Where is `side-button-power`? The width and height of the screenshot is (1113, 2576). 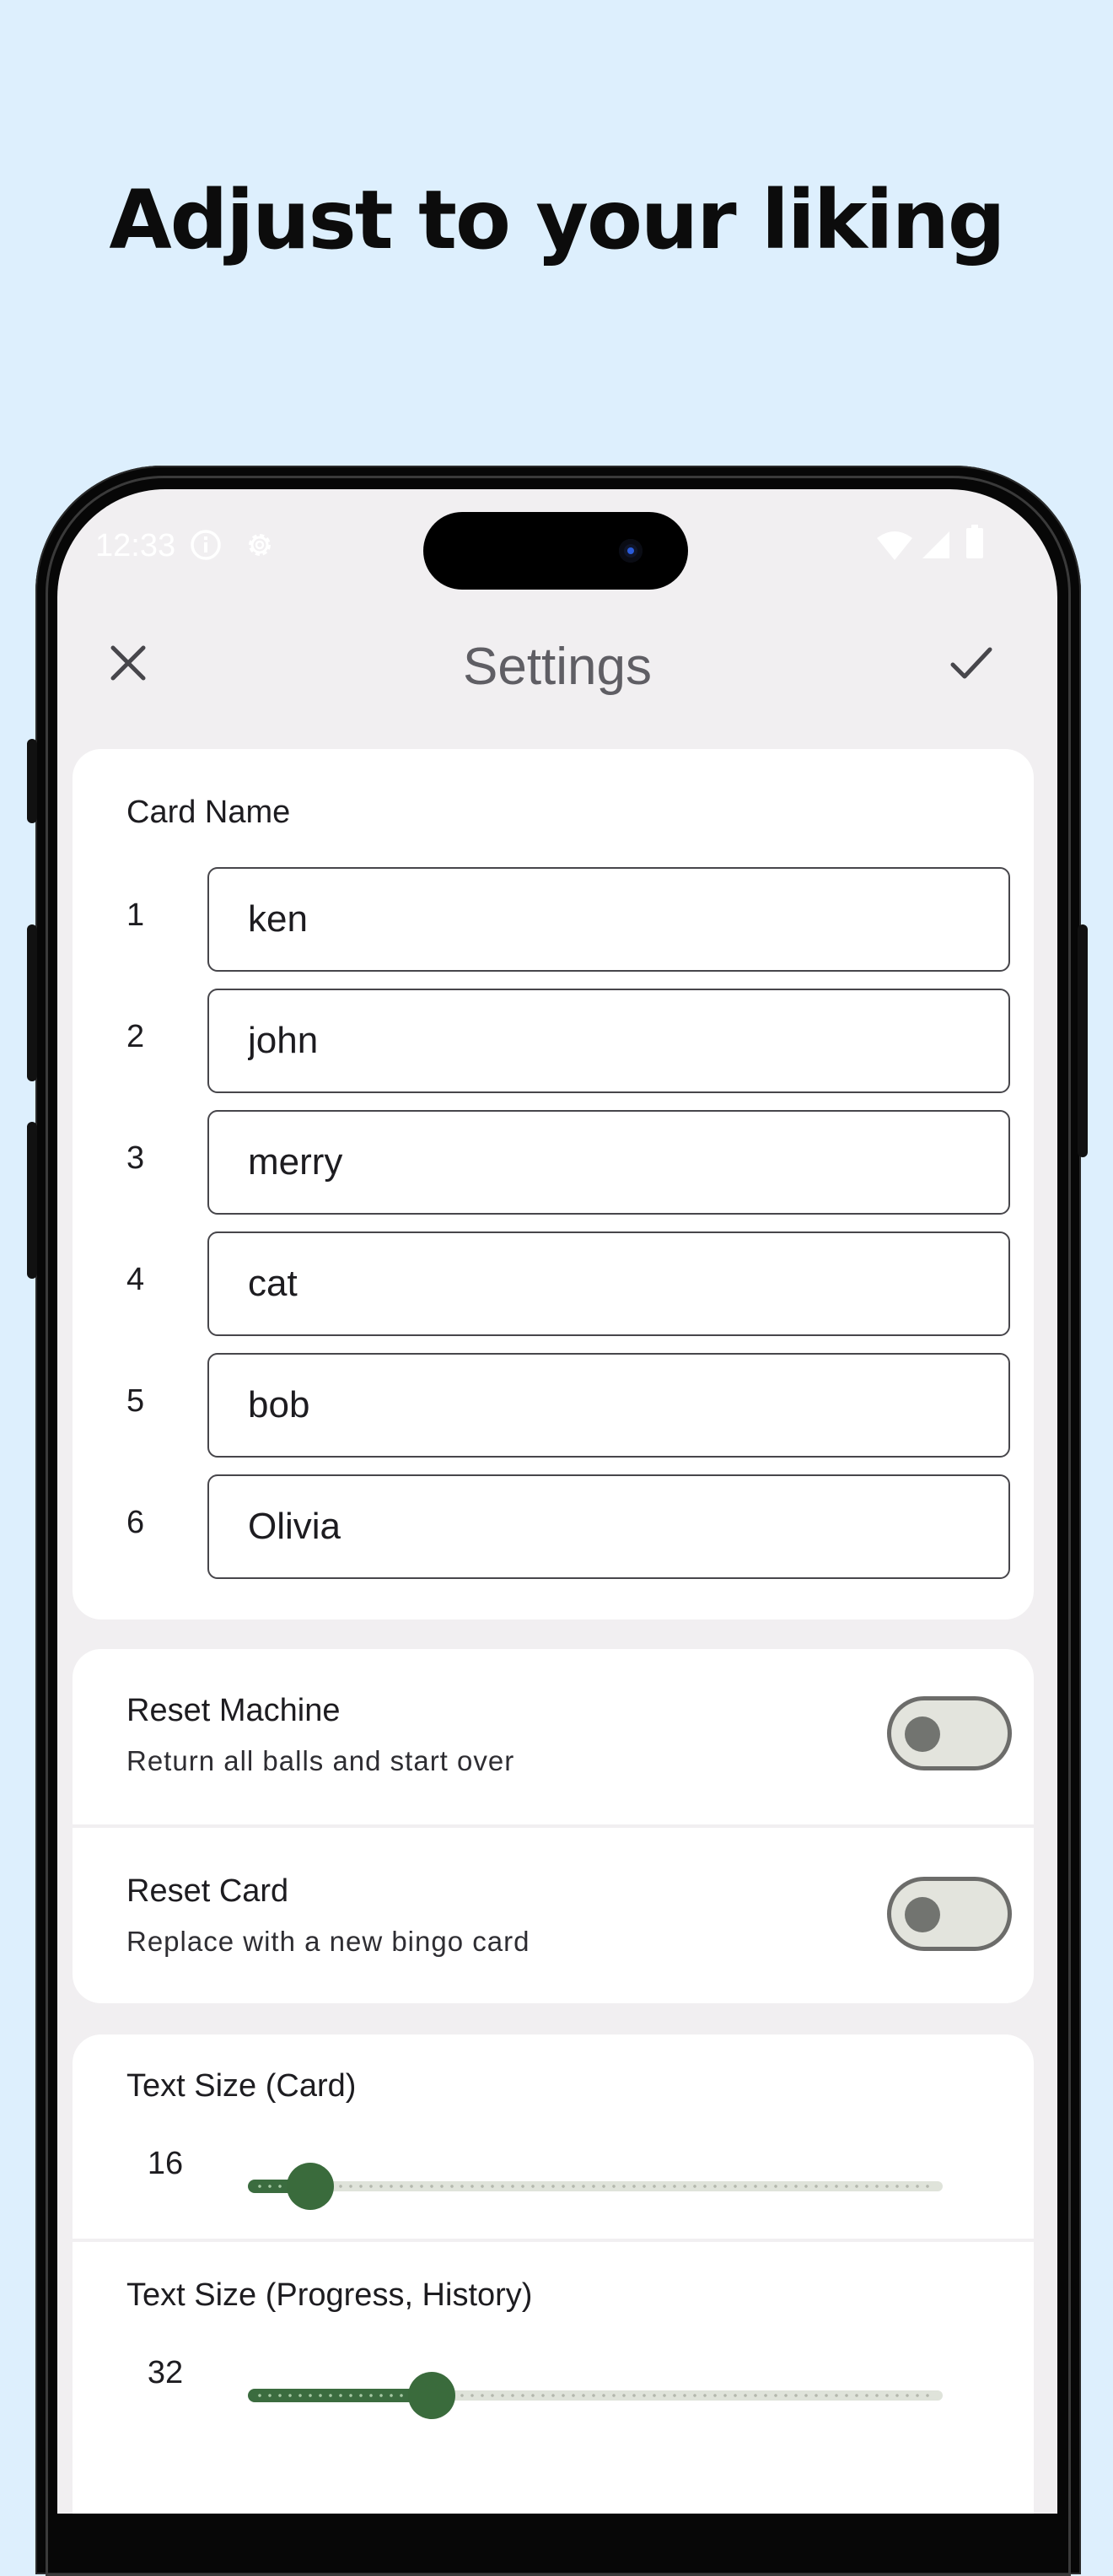 side-button-power is located at coordinates (1083, 1040).